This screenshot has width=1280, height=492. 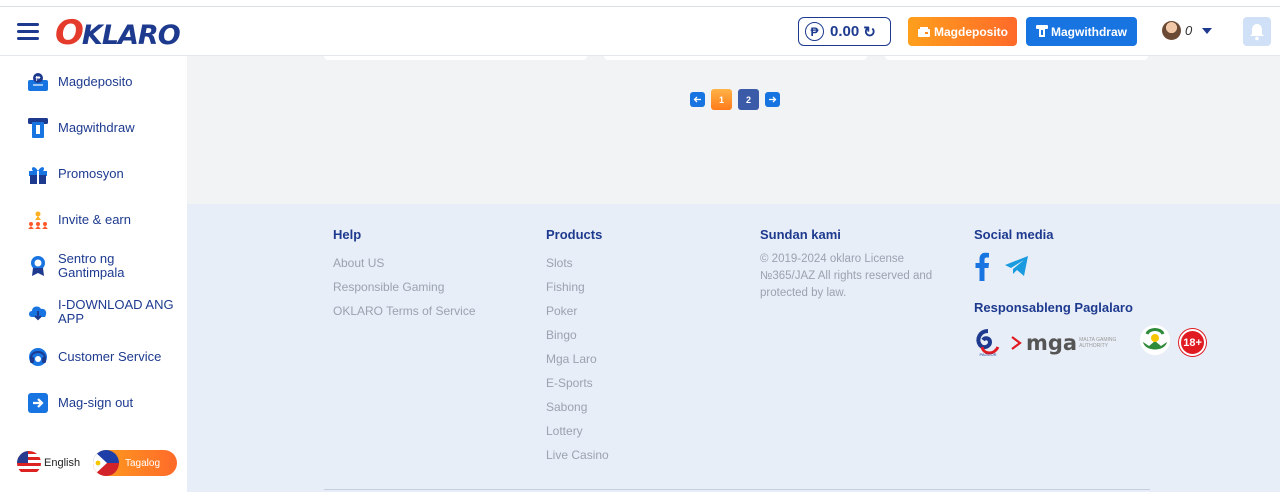 What do you see at coordinates (924, 31) in the screenshot?
I see `wallet-icon` at bounding box center [924, 31].